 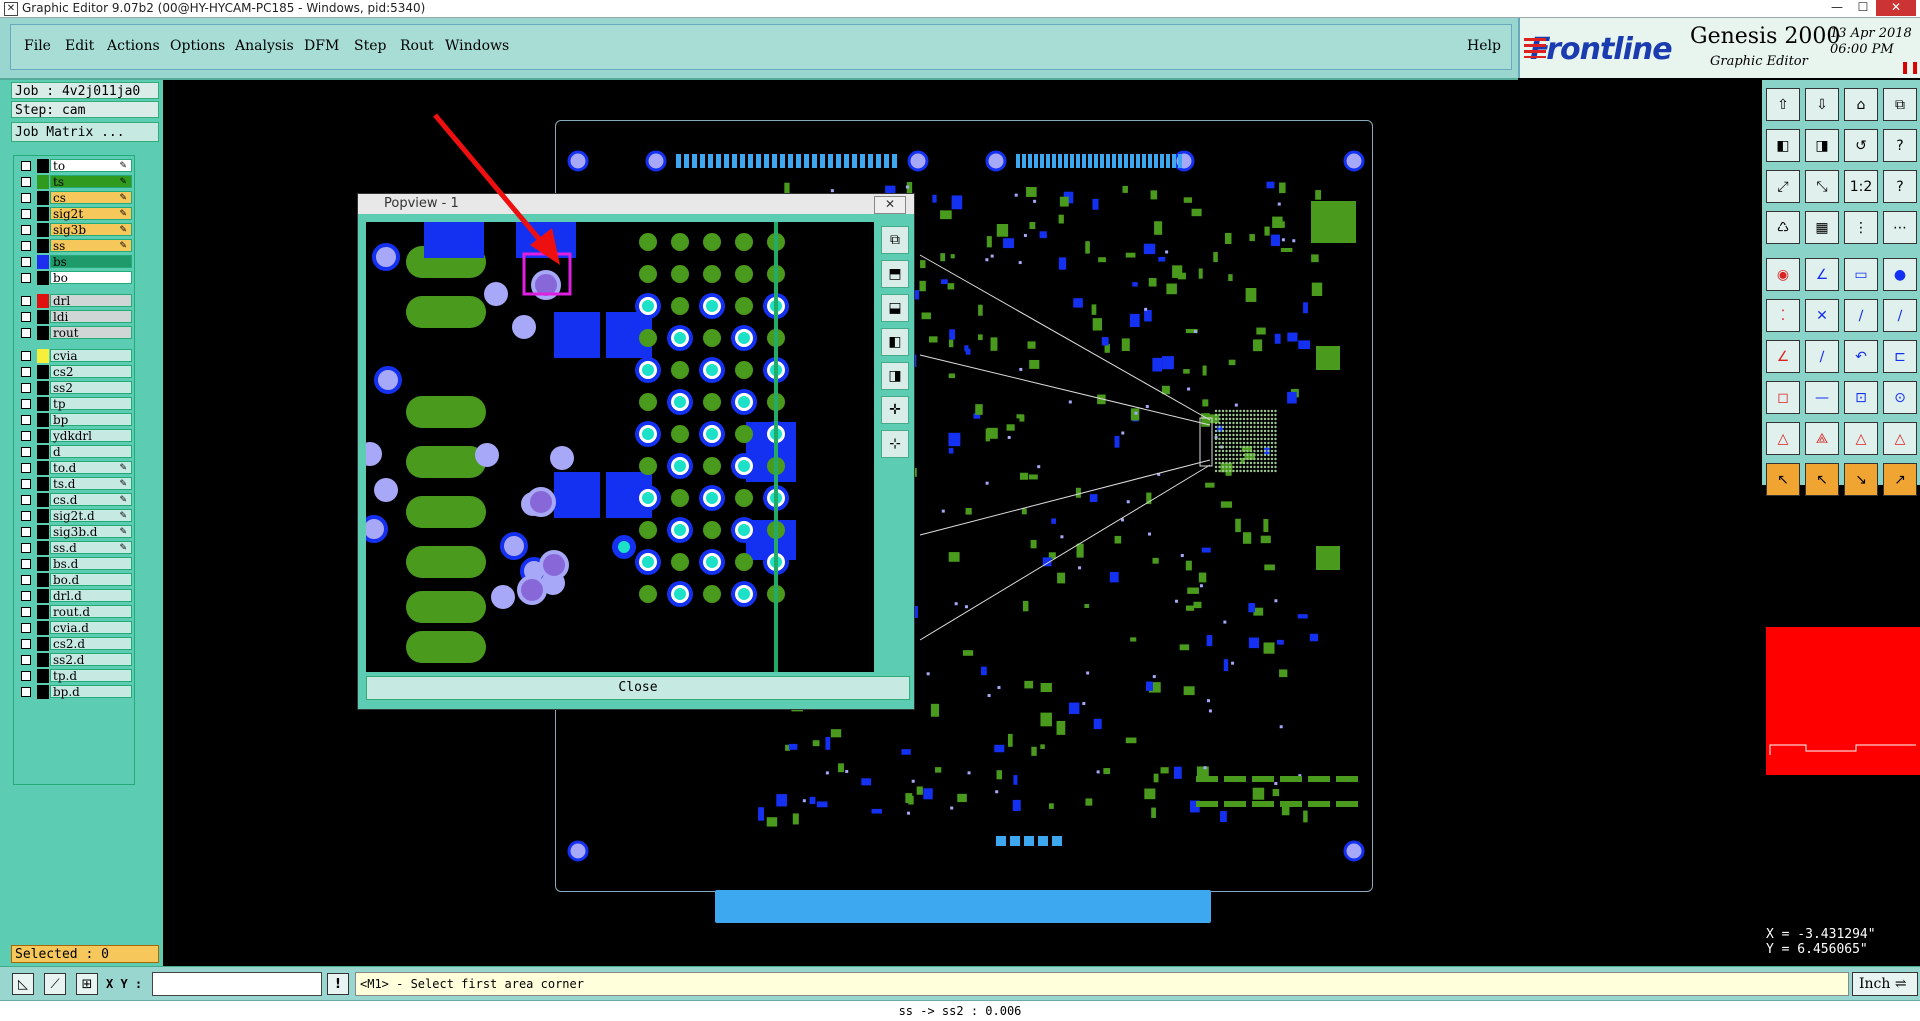 What do you see at coordinates (1783, 315) in the screenshot?
I see `line-icon: ⁚` at bounding box center [1783, 315].